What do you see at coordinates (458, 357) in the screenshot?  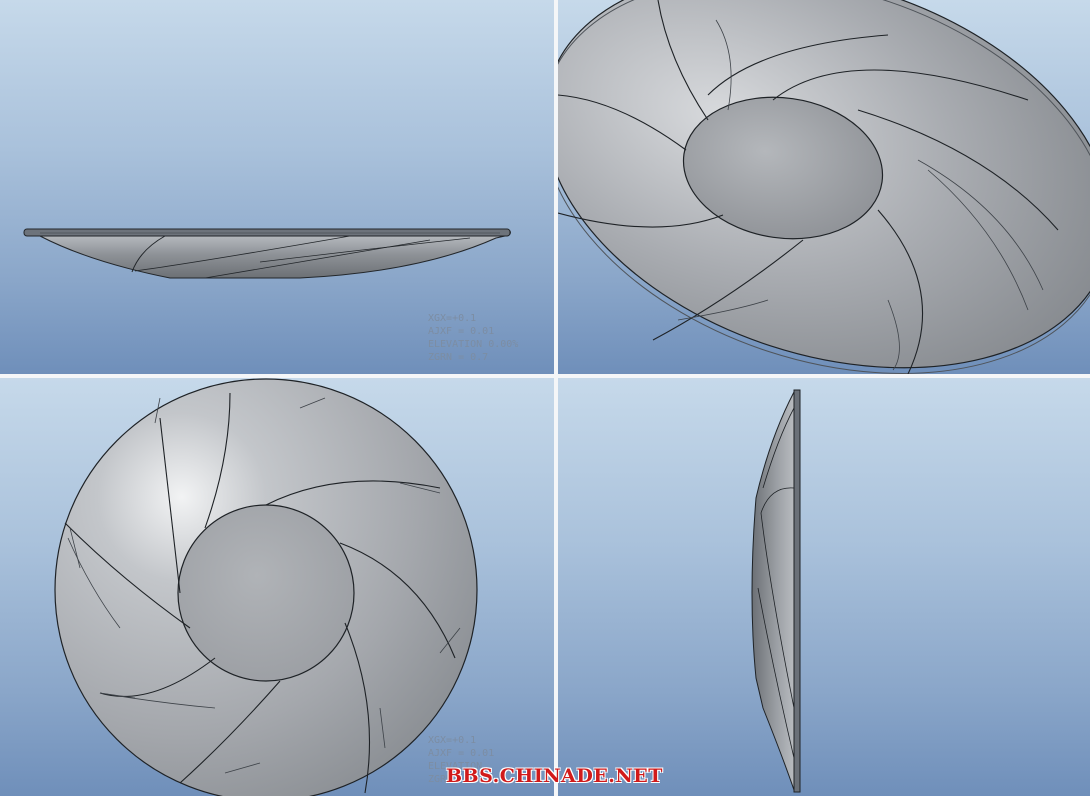 I see `csys-line: ZGRN = 0.7` at bounding box center [458, 357].